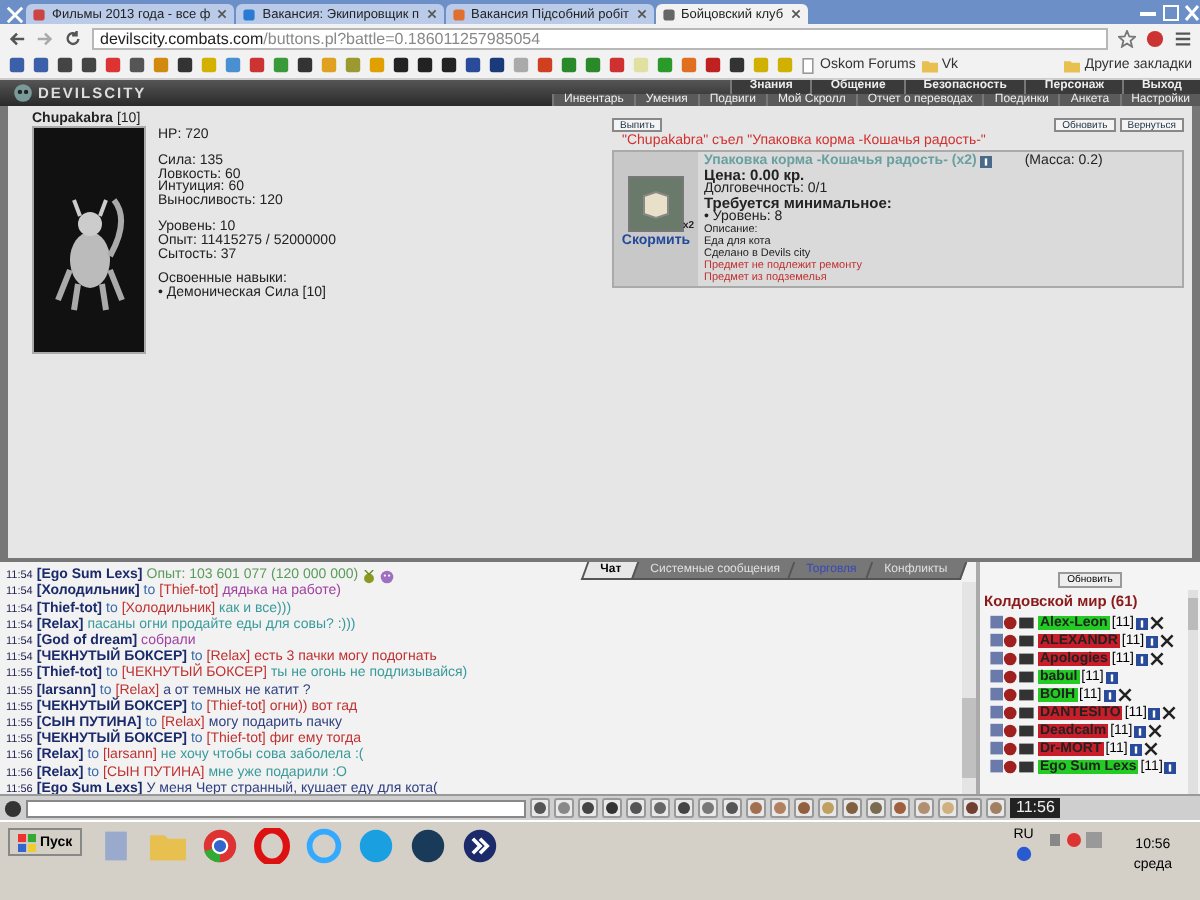 This screenshot has height=900, width=1200. What do you see at coordinates (1170, 14) in the screenshot?
I see `window-controls-icon` at bounding box center [1170, 14].